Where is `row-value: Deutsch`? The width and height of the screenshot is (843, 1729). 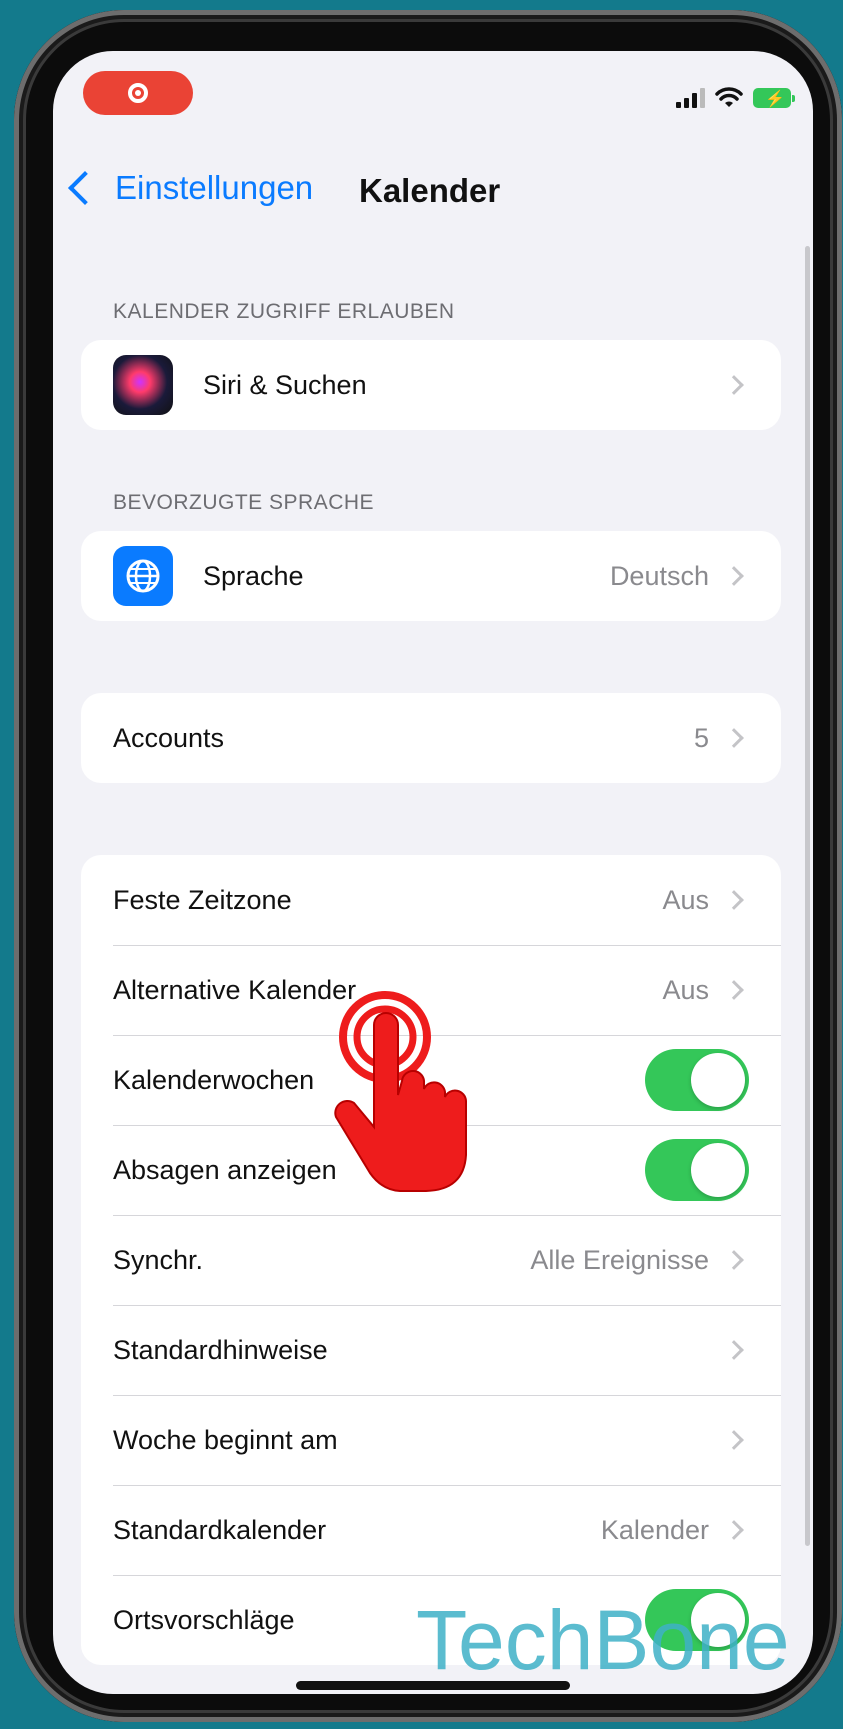 row-value: Deutsch is located at coordinates (659, 575).